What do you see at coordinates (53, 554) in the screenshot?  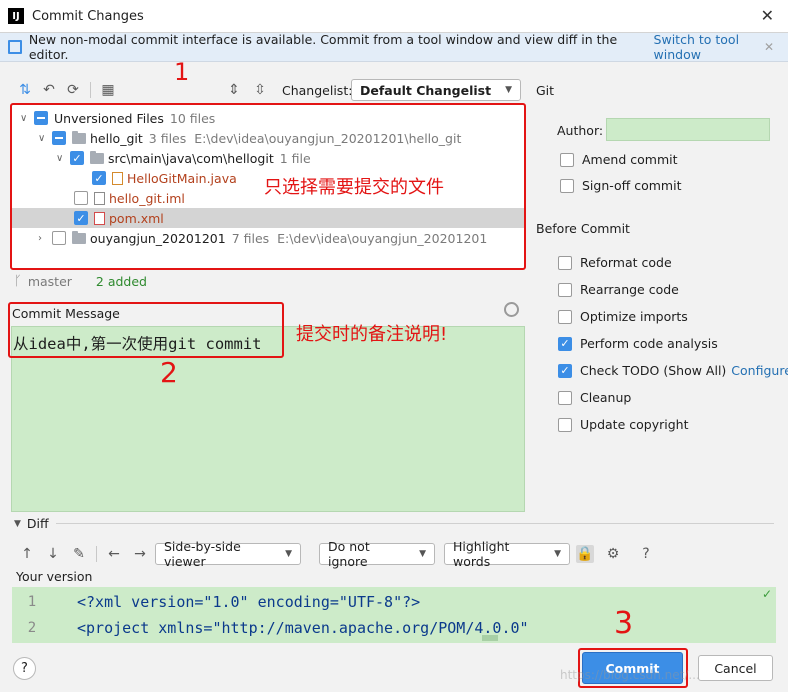 I see `next-difference-icon: ↓` at bounding box center [53, 554].